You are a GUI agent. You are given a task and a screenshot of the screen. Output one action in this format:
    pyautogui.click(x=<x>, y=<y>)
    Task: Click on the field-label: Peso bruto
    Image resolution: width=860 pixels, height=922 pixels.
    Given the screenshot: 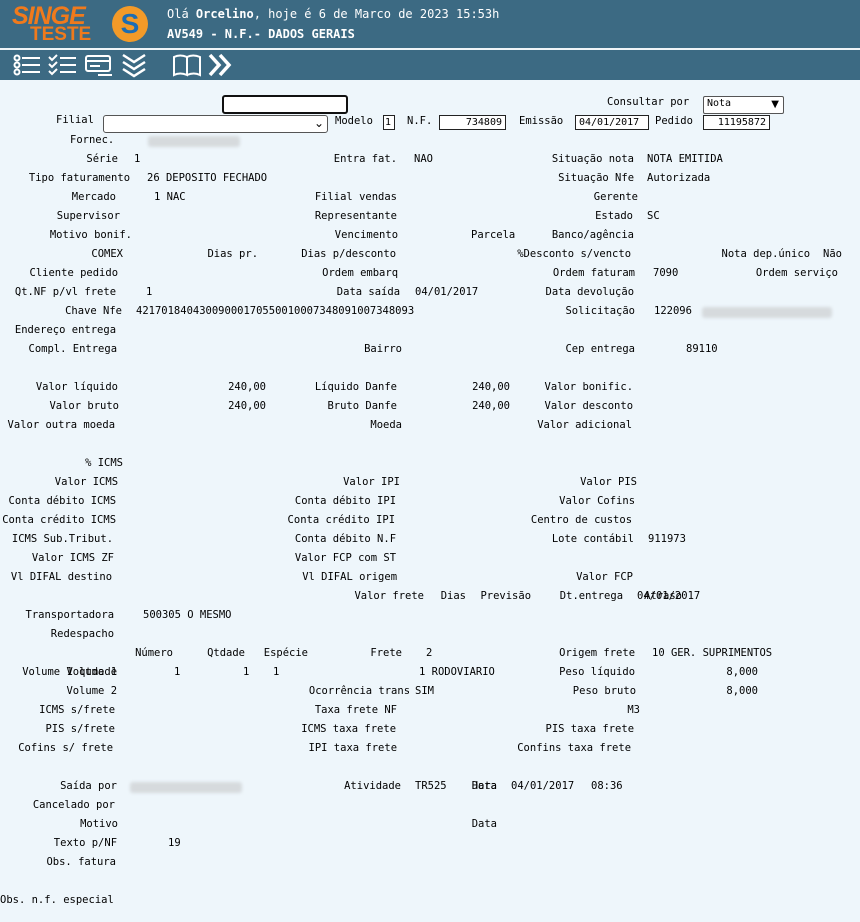 What is the action you would take?
    pyautogui.click(x=604, y=691)
    